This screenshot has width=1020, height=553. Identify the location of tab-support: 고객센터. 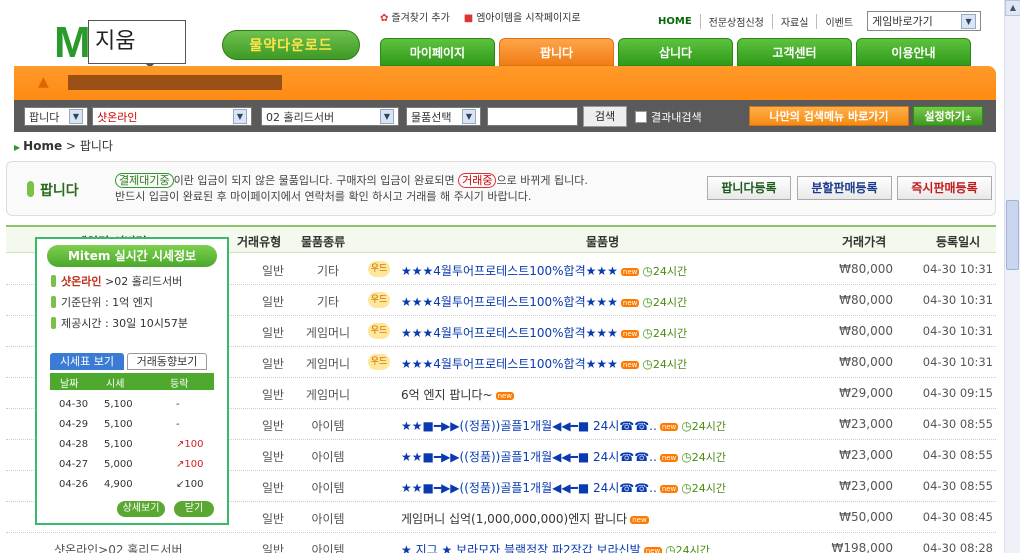
(794, 52).